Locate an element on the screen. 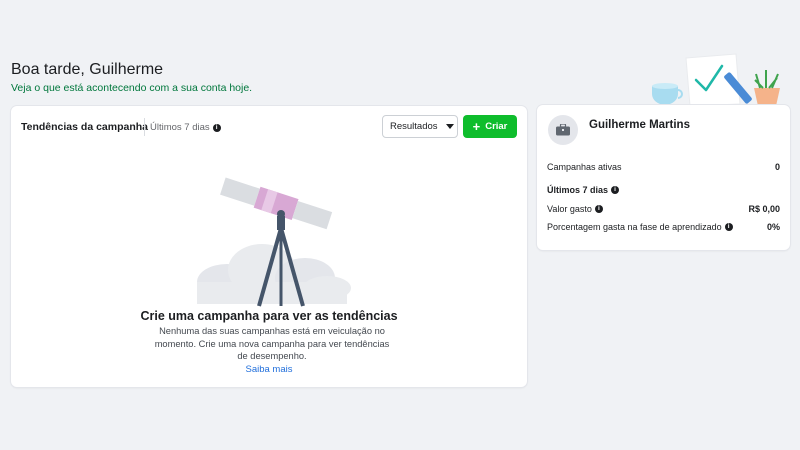 This screenshot has height=450, width=800. active-campaigns-label: Campanhas ativas is located at coordinates (584, 167).